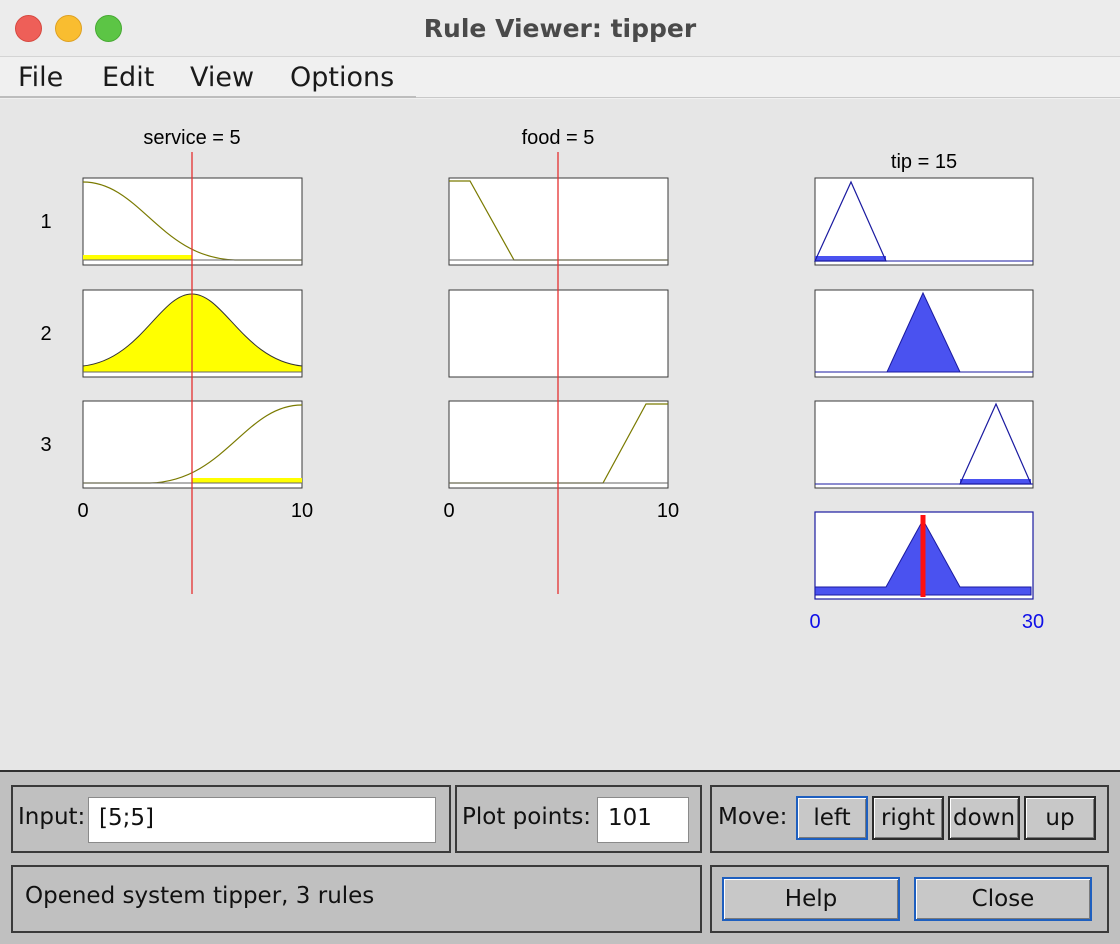 This screenshot has height=944, width=1120. I want to click on service-axis-max: 10, so click(302, 511).